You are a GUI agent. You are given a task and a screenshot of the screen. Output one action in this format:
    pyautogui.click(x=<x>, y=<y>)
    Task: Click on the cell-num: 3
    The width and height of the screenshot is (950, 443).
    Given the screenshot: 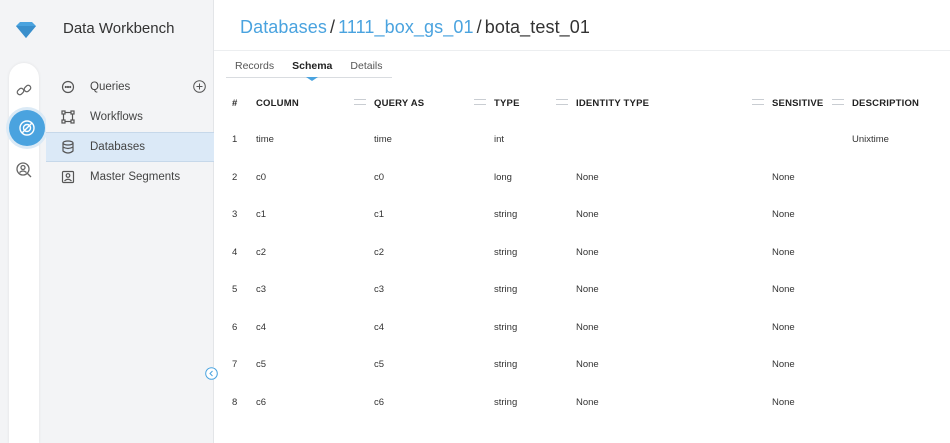 What is the action you would take?
    pyautogui.click(x=235, y=215)
    